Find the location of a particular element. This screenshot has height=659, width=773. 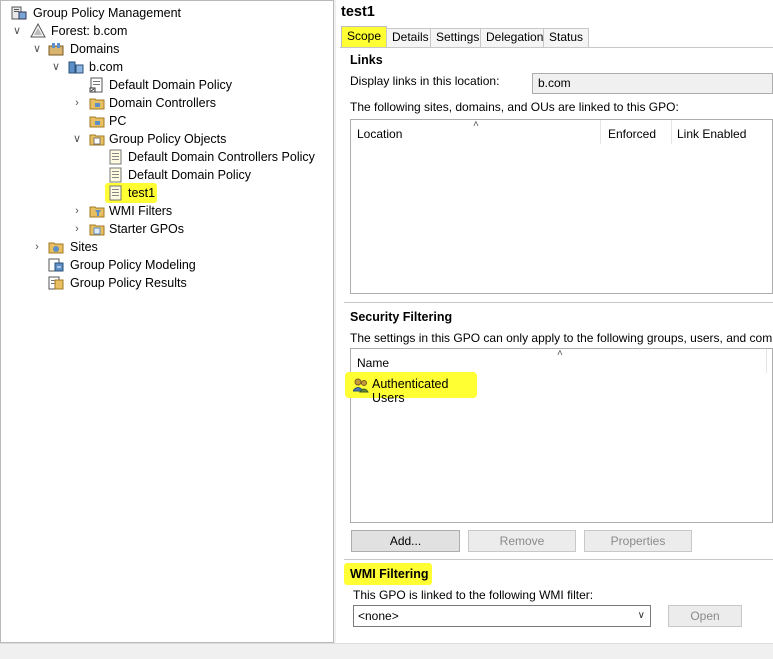

tab-settings: Settings is located at coordinates (458, 37).